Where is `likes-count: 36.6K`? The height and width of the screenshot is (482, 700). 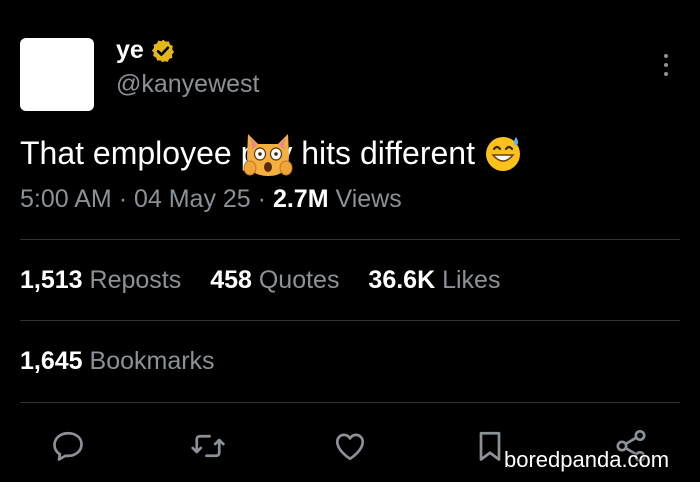 likes-count: 36.6K is located at coordinates (402, 280).